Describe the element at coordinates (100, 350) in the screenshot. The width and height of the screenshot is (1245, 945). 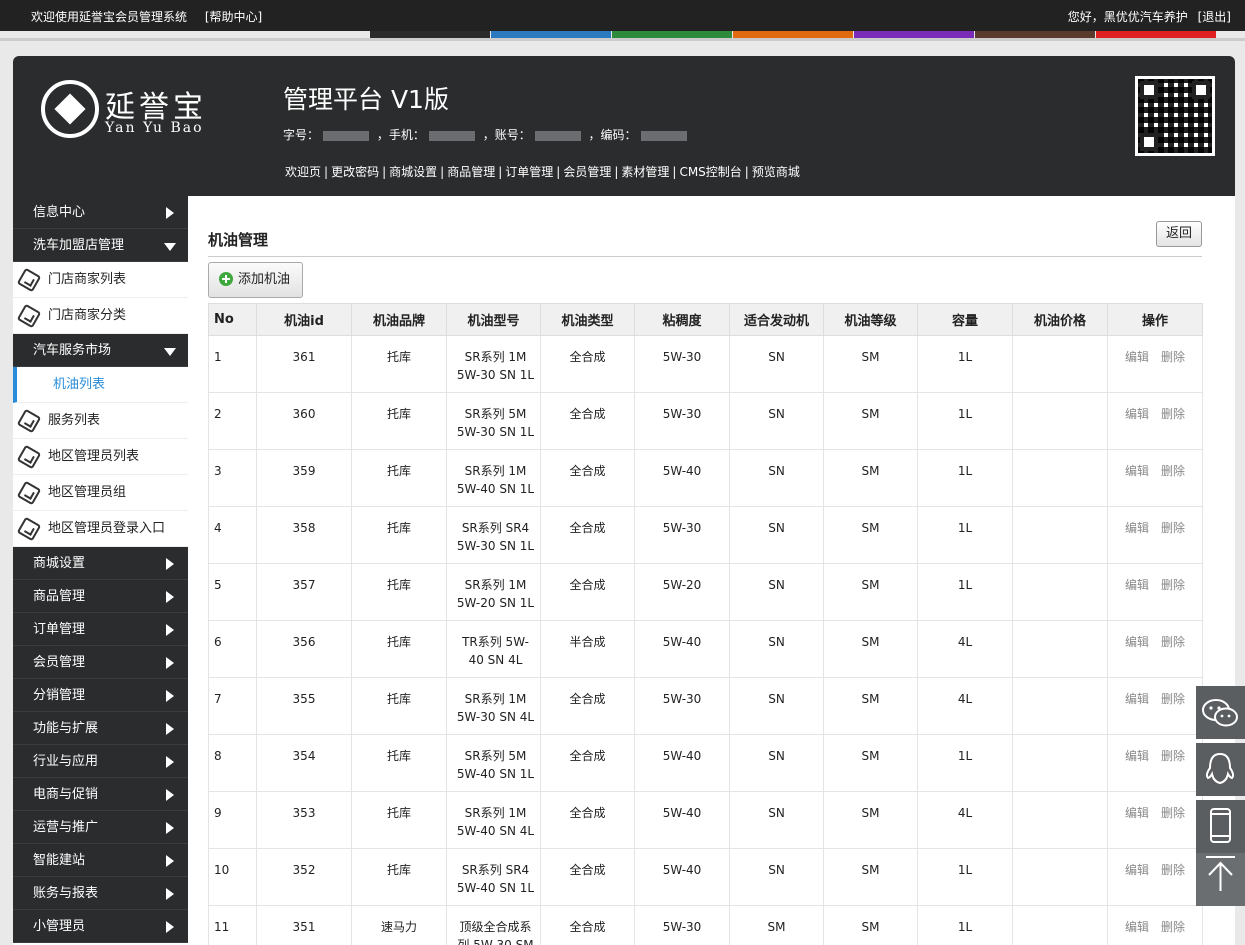
I see `sidebar-group: 汽车服务市场` at that location.